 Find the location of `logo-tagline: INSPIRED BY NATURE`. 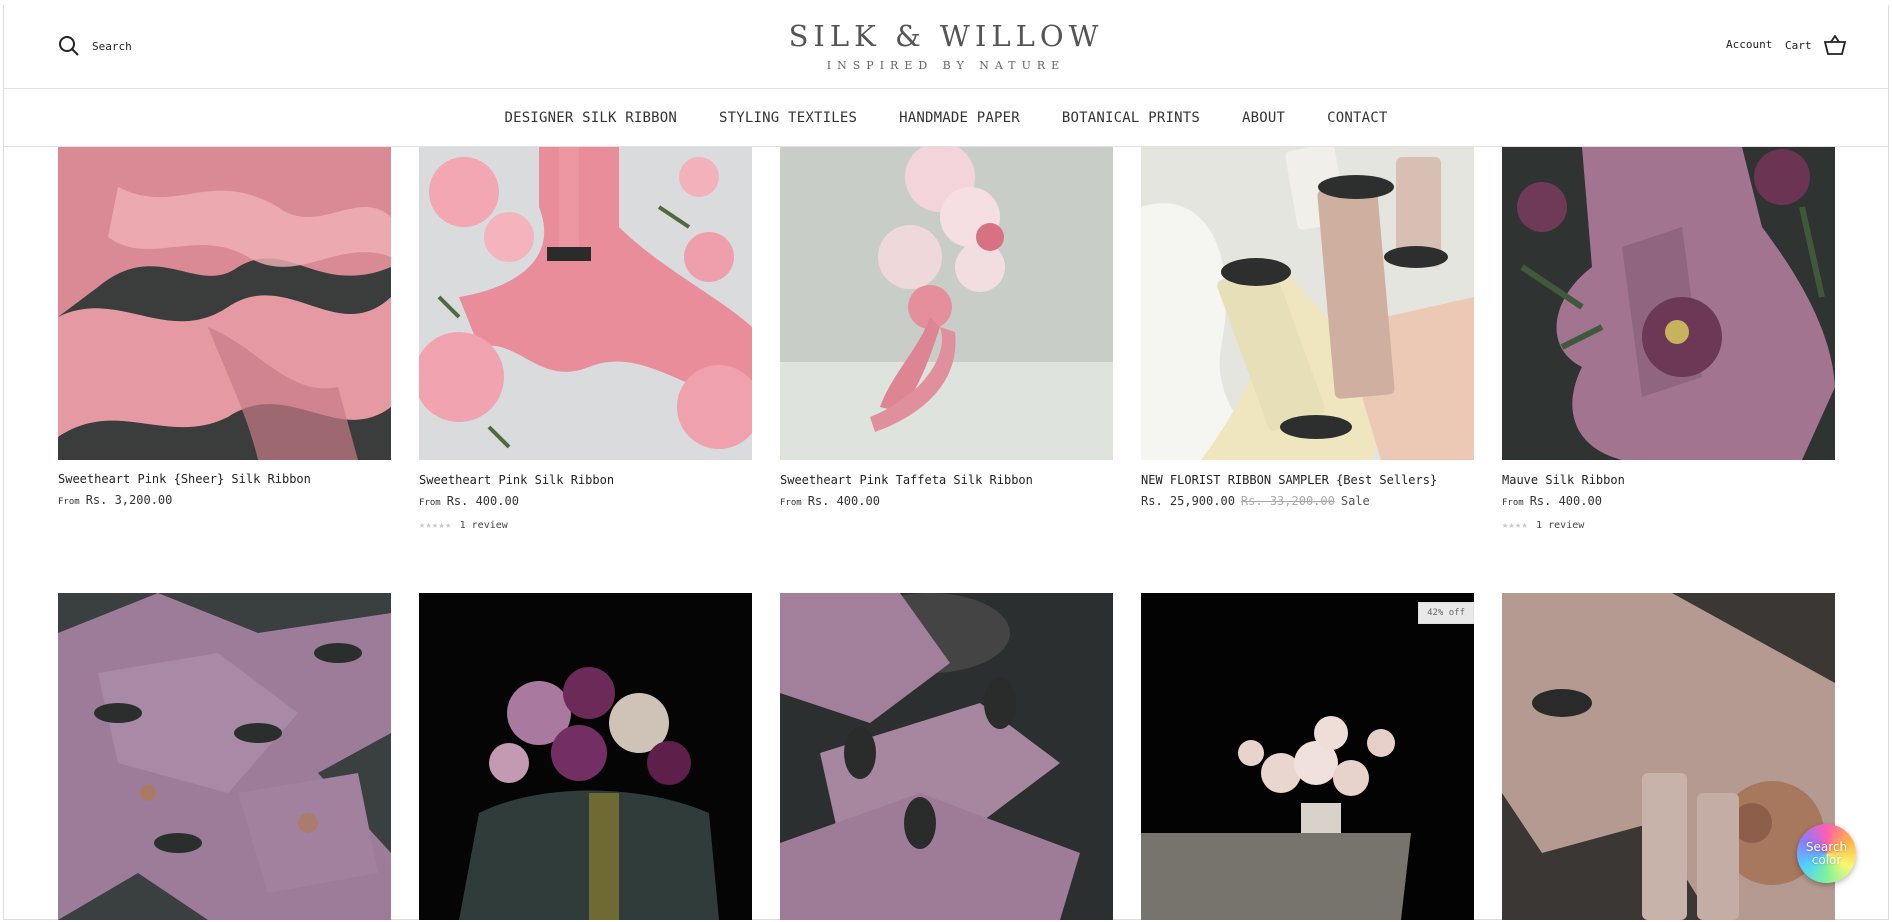

logo-tagline: INSPIRED BY NATURE is located at coordinates (946, 65).